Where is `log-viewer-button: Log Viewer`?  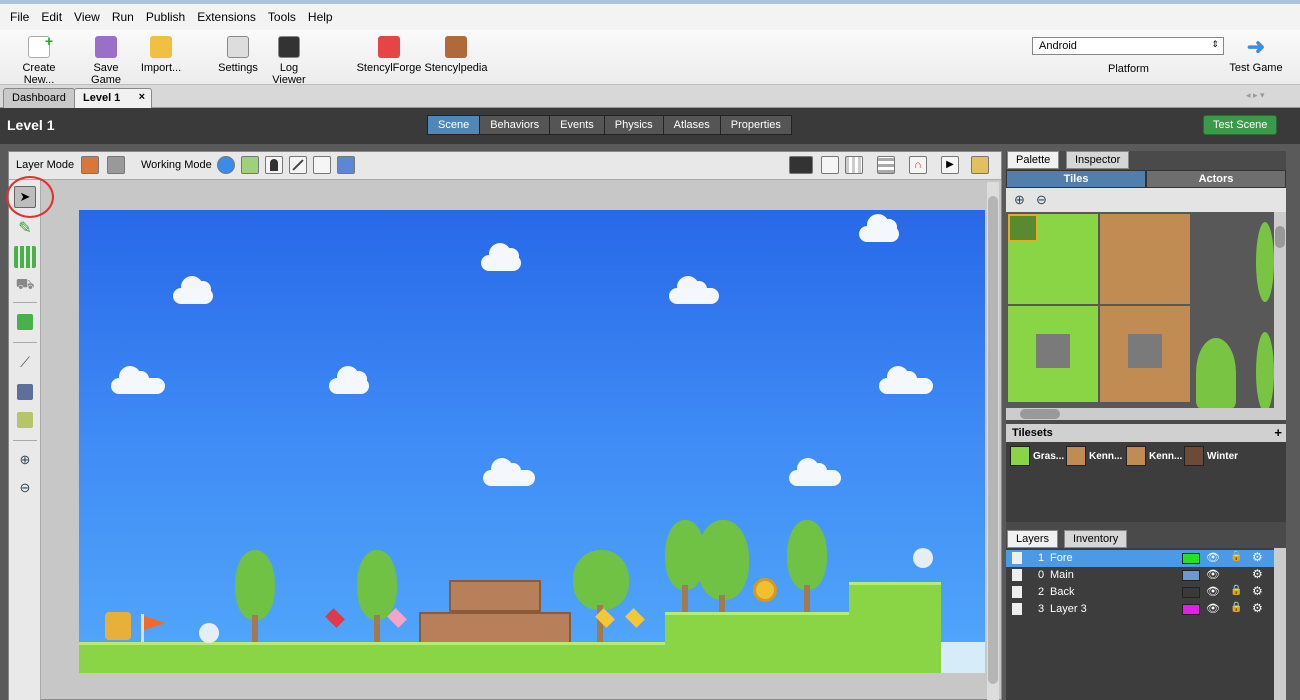 log-viewer-button: Log Viewer is located at coordinates (289, 60).